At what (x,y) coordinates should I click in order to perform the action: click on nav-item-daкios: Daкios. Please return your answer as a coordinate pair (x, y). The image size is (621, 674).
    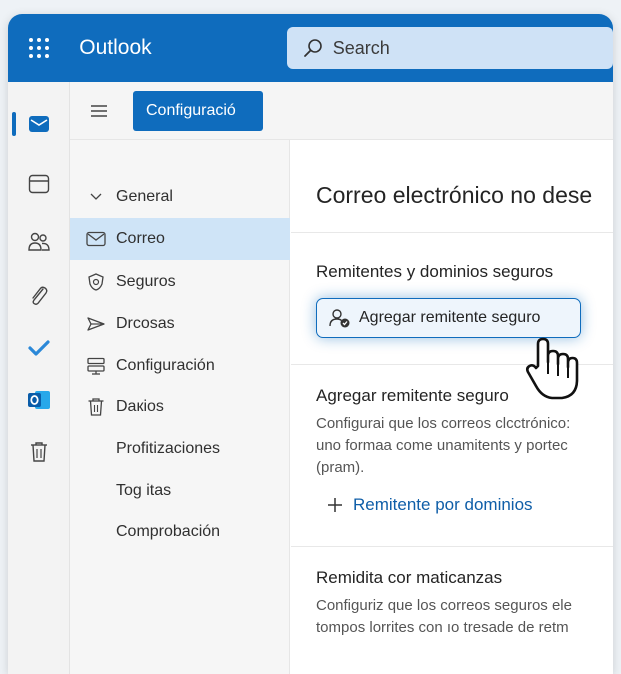
    Looking at the image, I should click on (180, 407).